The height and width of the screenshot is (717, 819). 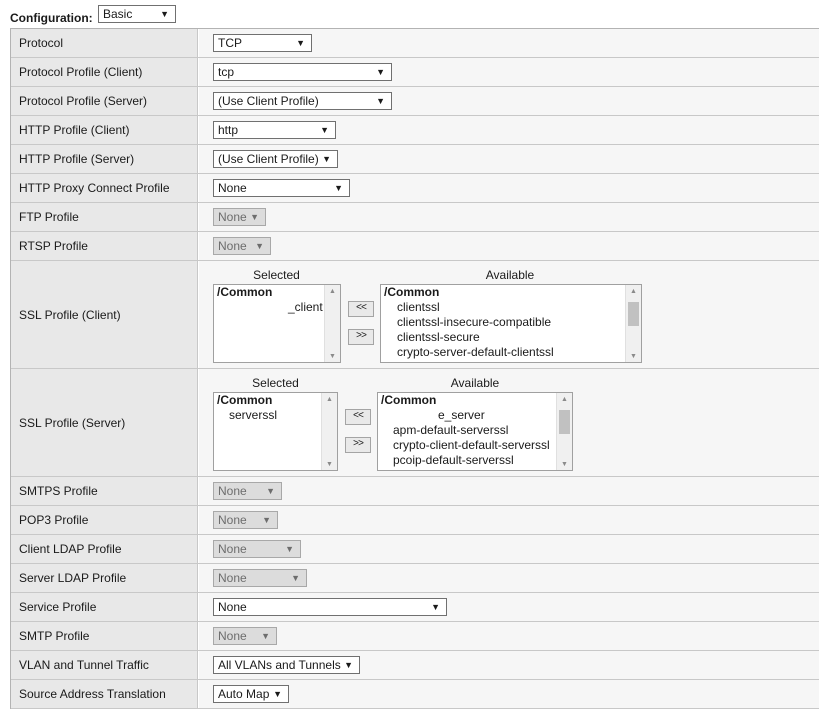 I want to click on protocol-profile-client-label: Protocol Profile (Client), so click(x=104, y=72).